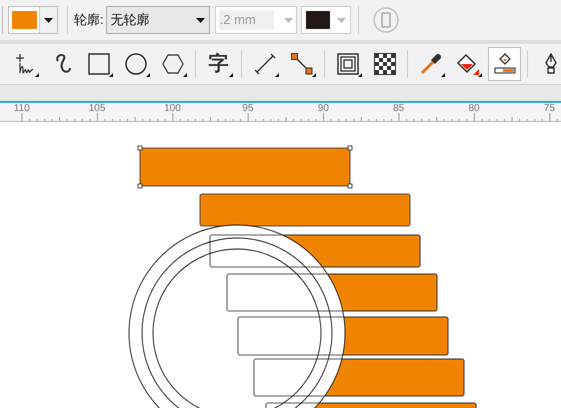  I want to click on ruler-label: 100, so click(172, 109).